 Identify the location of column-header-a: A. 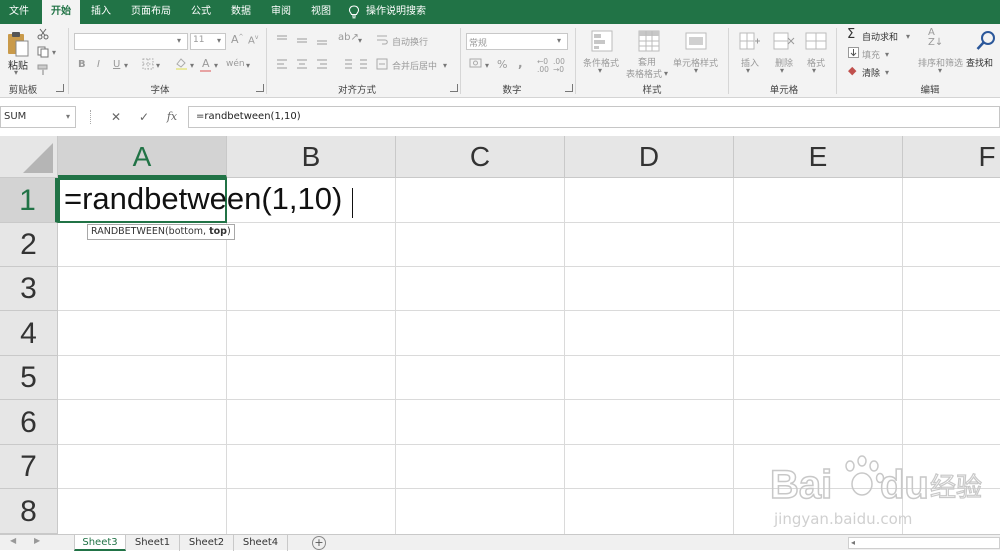
(142, 157).